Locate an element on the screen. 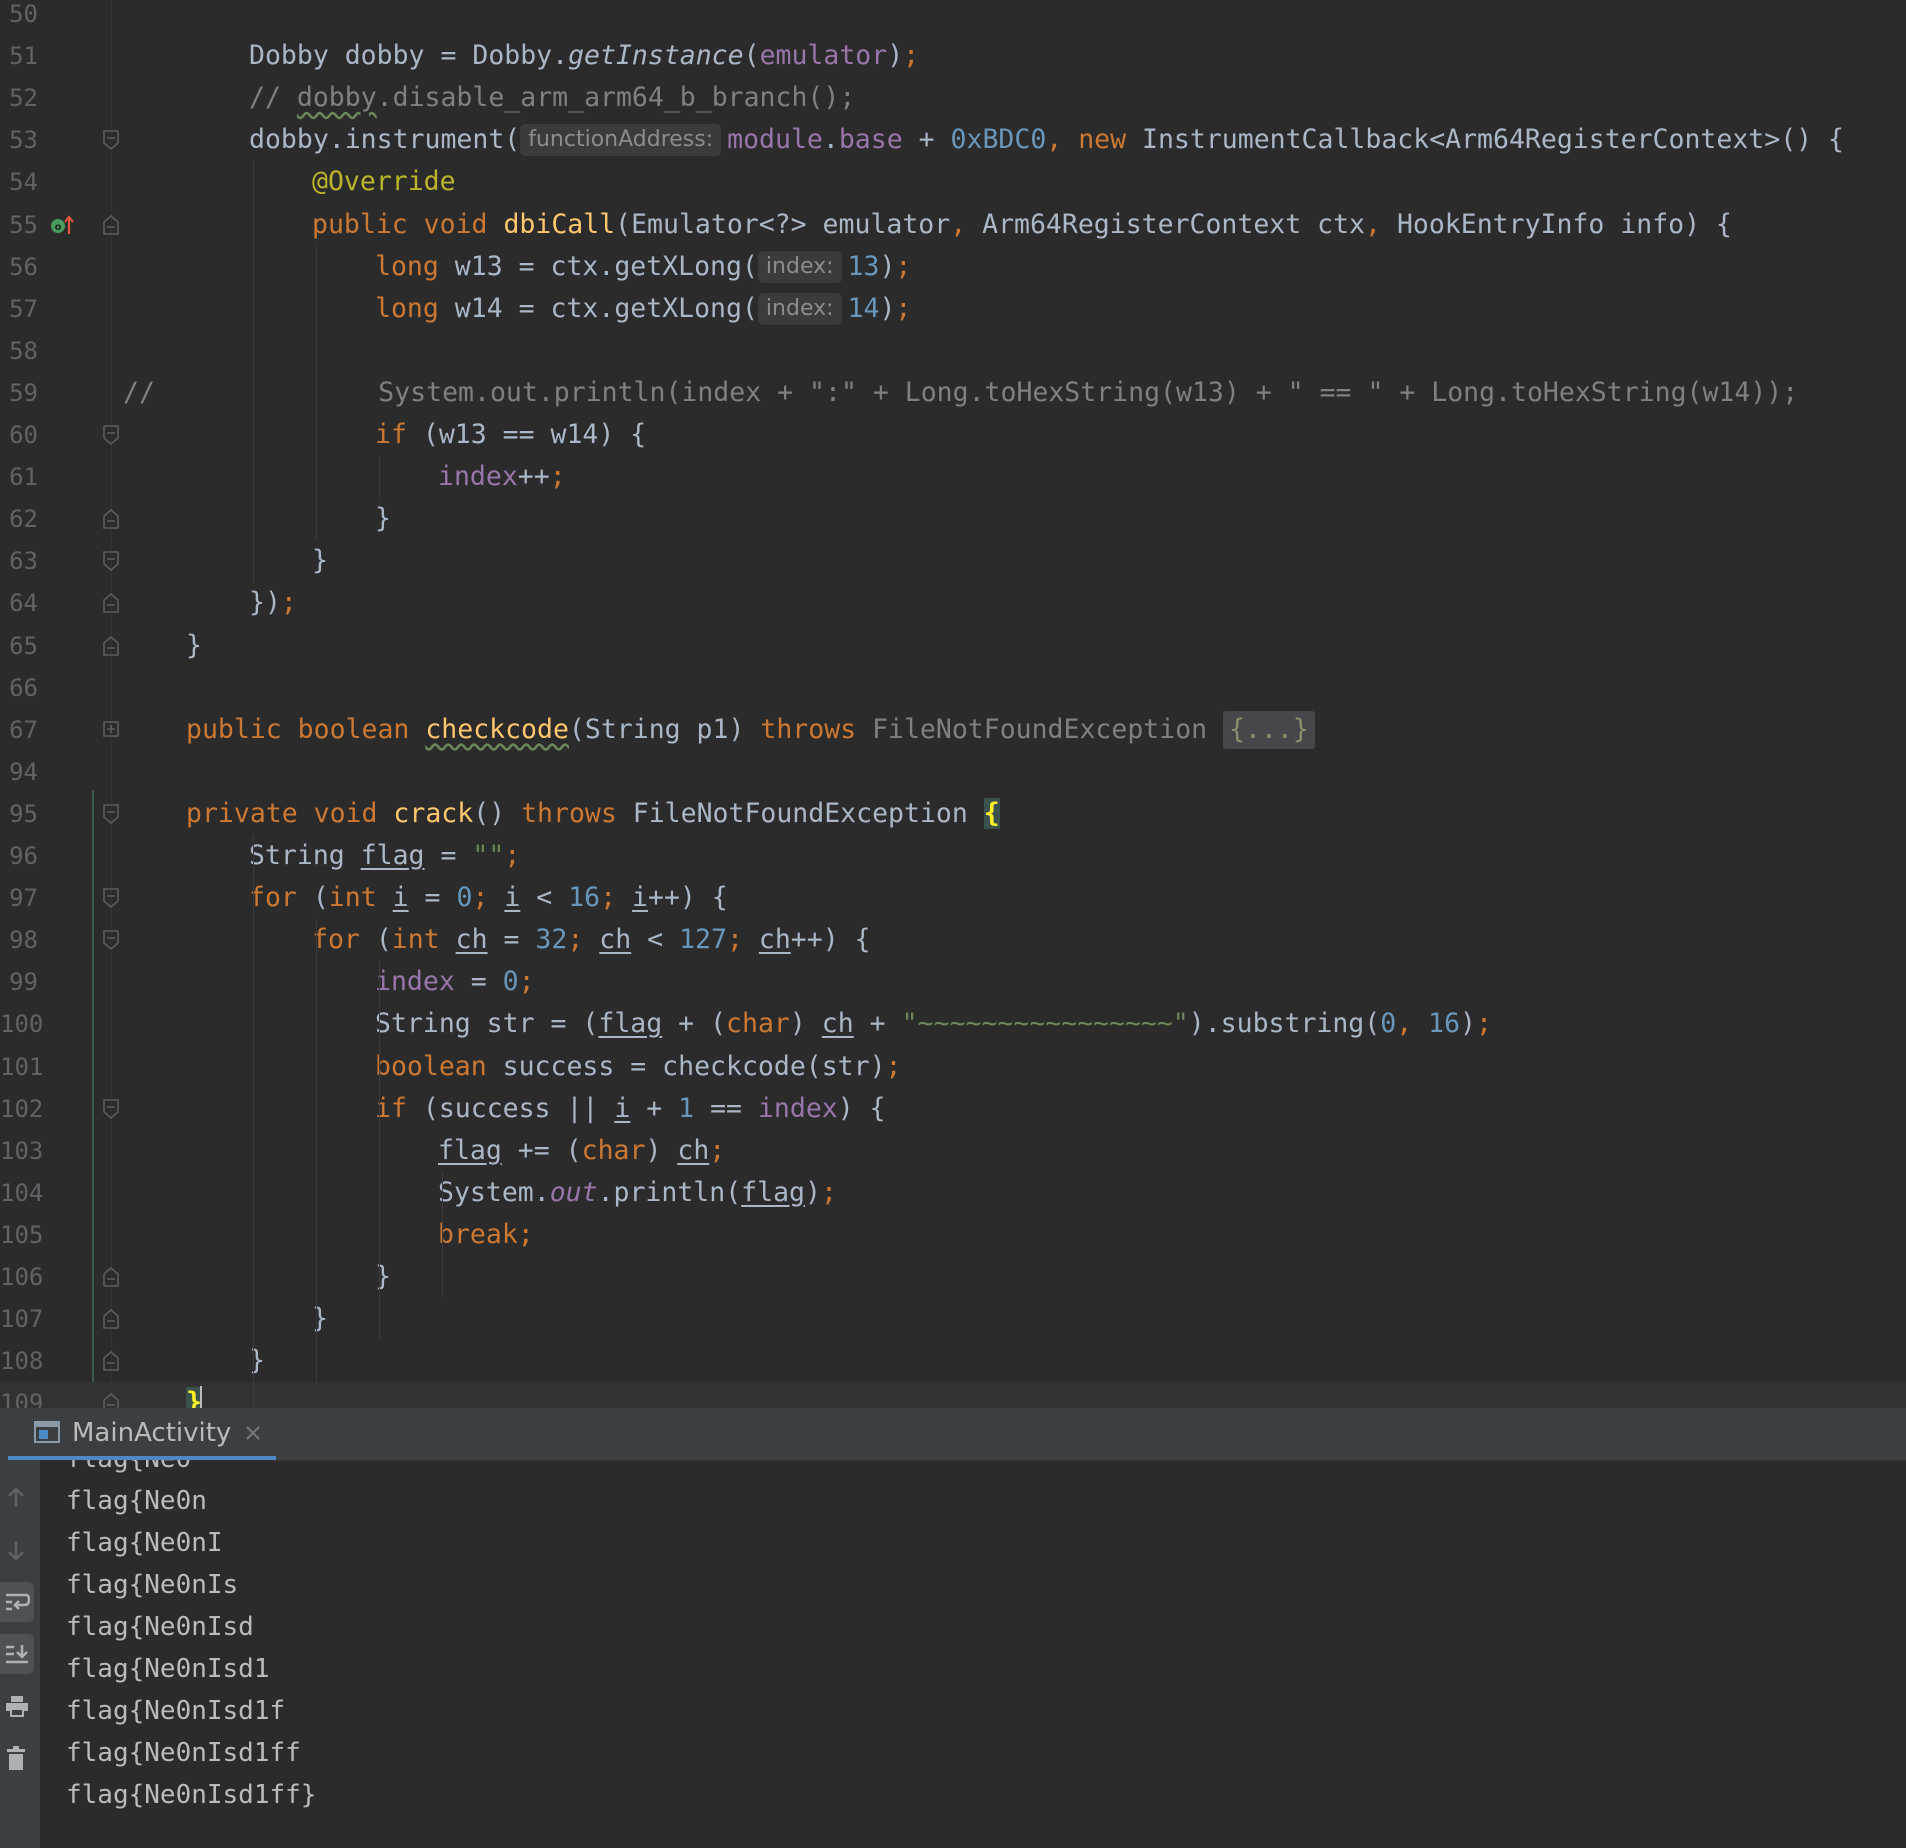 Image resolution: width=1906 pixels, height=1848 pixels. code-token: if is located at coordinates (399, 434).